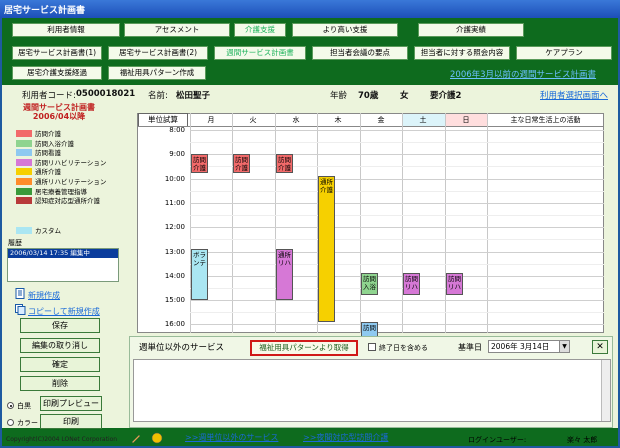 This screenshot has width=620, height=448. Describe the element at coordinates (158, 53) in the screenshot. I see `tab-home-plan-2: 居宅サービス計画書(2)` at that location.